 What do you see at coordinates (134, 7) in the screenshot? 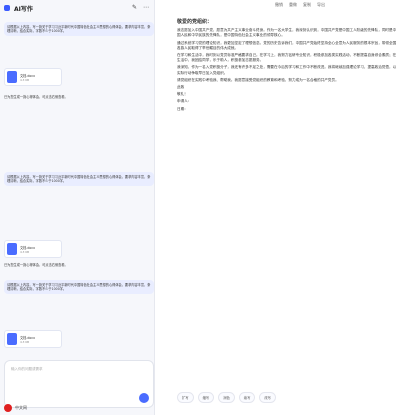
I see `new-chat-icon: ✎` at bounding box center [134, 7].